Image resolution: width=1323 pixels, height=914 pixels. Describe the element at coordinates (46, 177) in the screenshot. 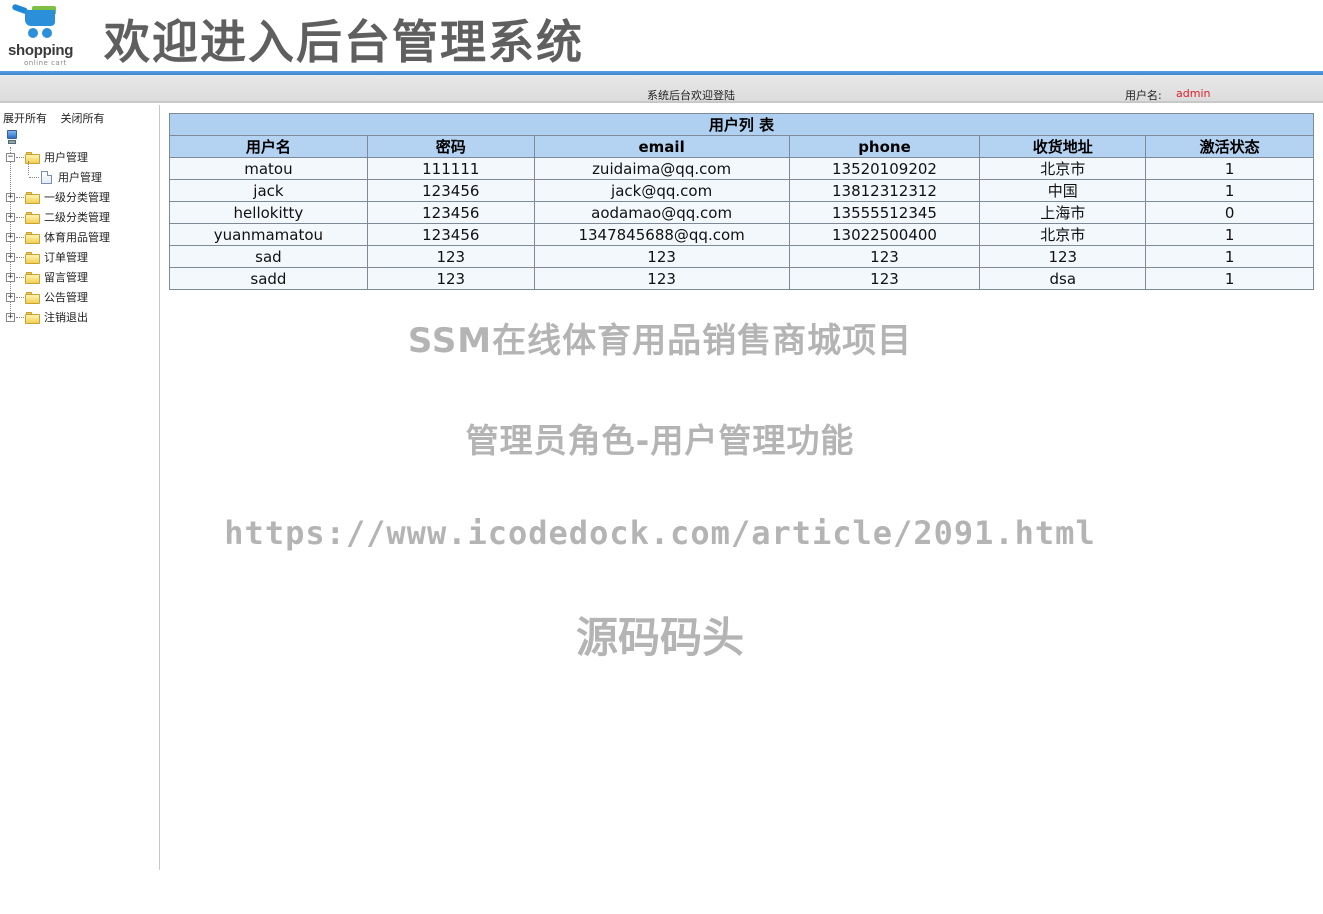

I see `page-icon` at that location.